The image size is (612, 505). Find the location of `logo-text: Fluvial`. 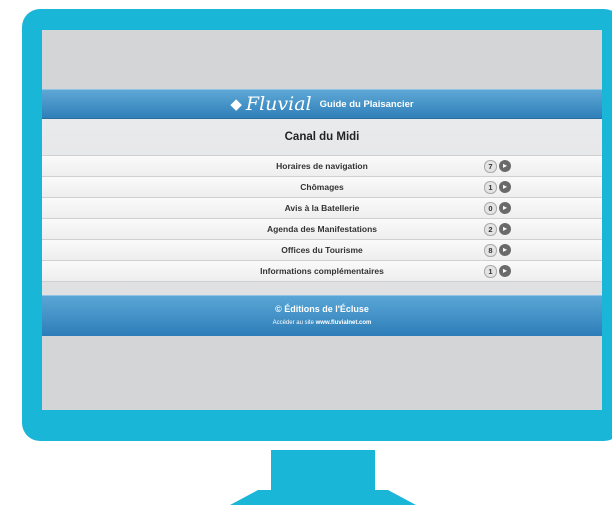

logo-text: Fluvial is located at coordinates (278, 104).